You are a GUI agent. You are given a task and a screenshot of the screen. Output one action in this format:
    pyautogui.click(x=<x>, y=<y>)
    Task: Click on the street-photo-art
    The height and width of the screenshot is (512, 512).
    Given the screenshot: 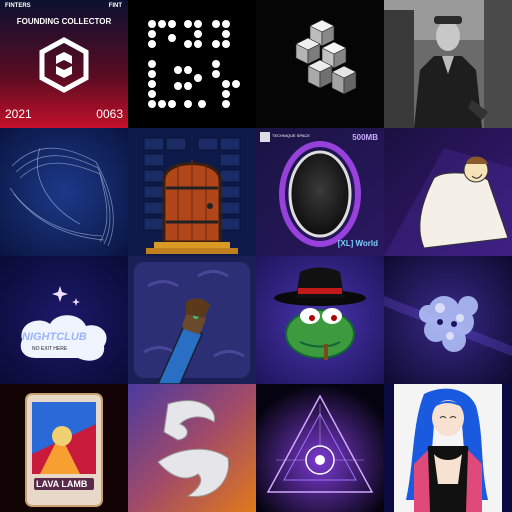 What is the action you would take?
    pyautogui.click(x=448, y=64)
    